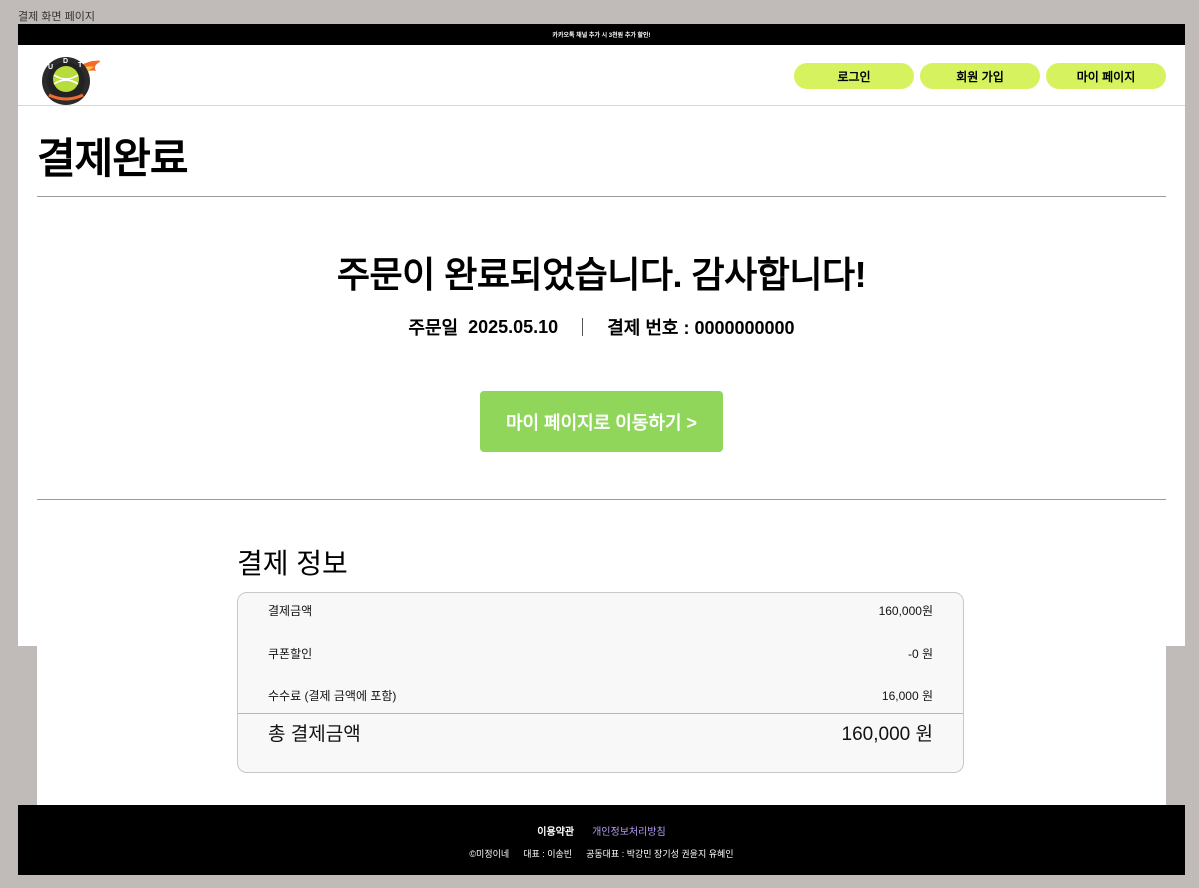 This screenshot has height=888, width=1199. What do you see at coordinates (907, 696) in the screenshot?
I see `fee-row-value: 16,000 원` at bounding box center [907, 696].